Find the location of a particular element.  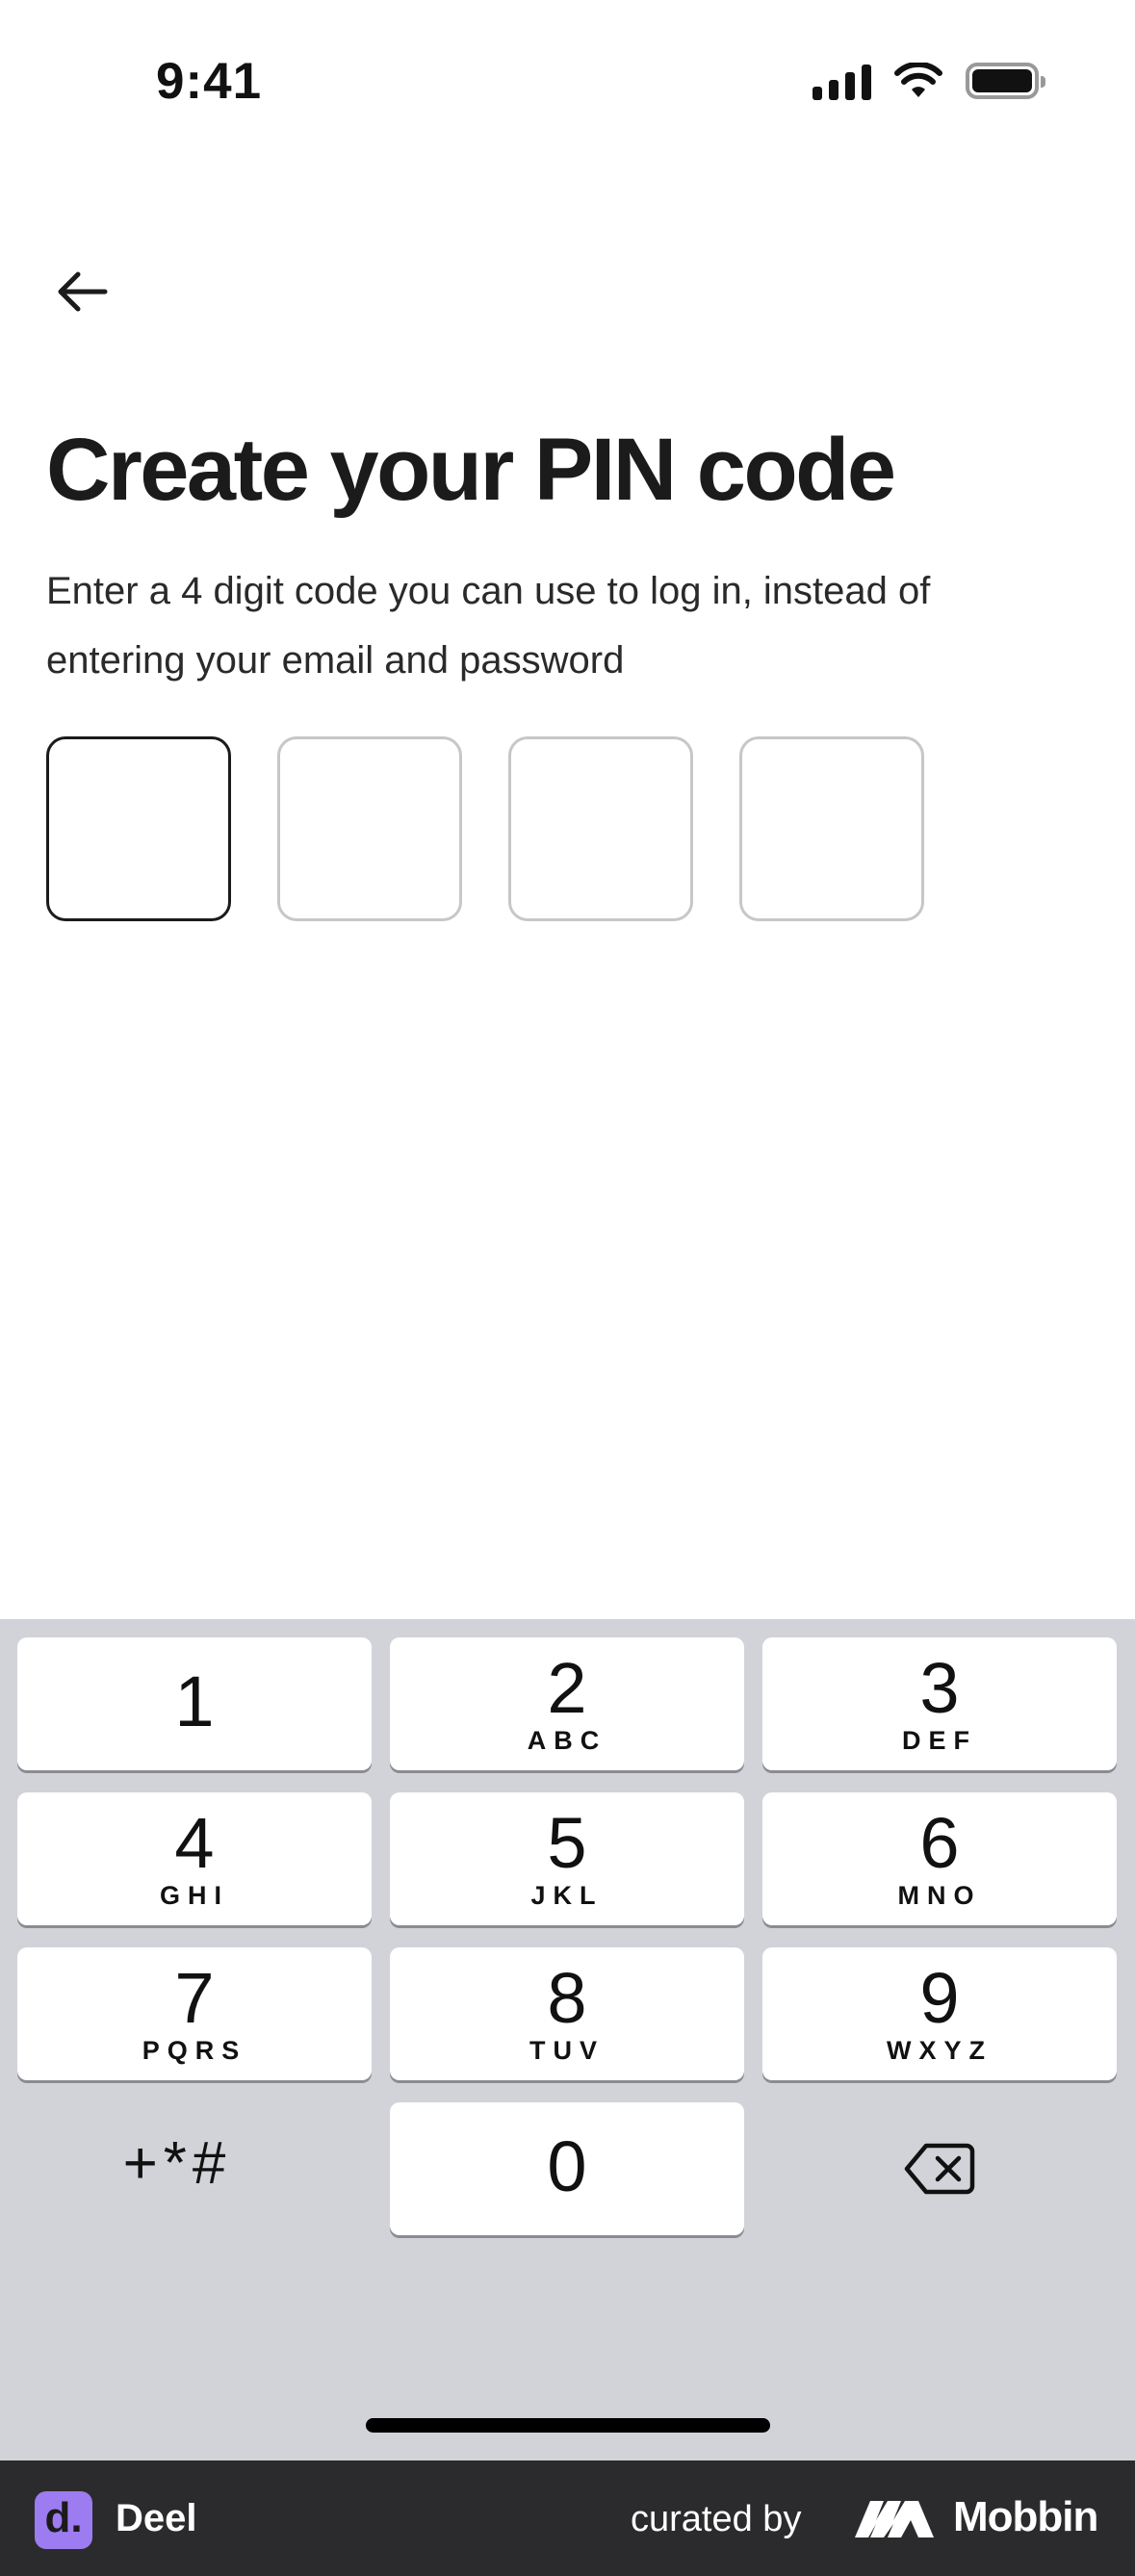

deel-logo-icon: d. is located at coordinates (63, 2520).